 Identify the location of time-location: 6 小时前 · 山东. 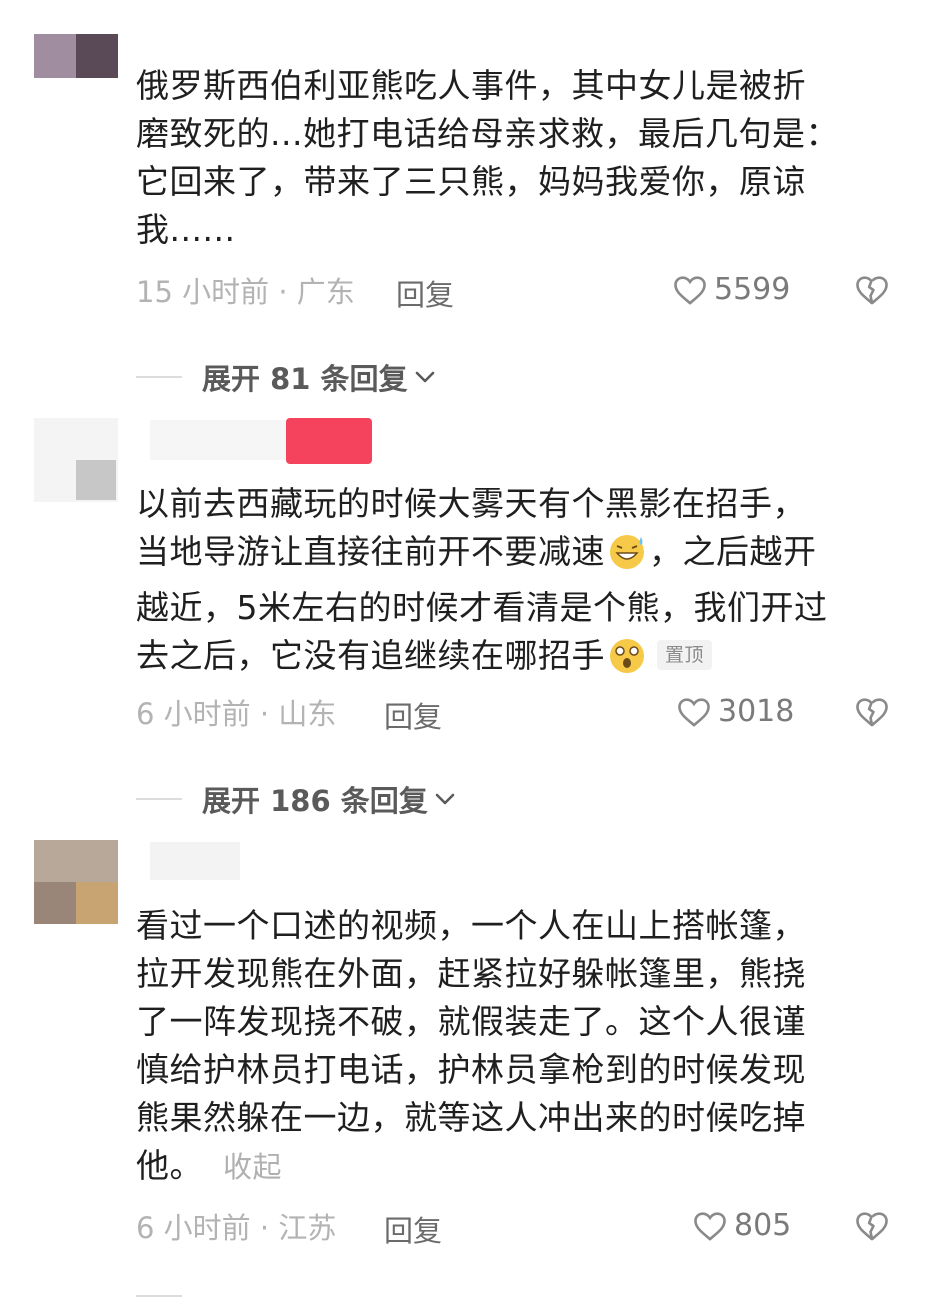
(236, 714).